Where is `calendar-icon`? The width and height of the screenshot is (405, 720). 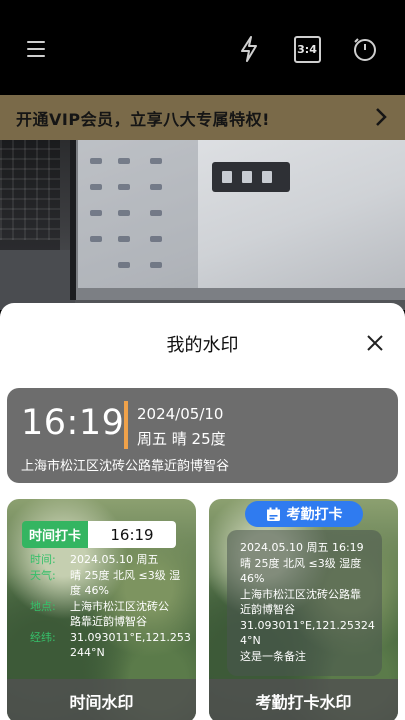
calendar-icon is located at coordinates (273, 514).